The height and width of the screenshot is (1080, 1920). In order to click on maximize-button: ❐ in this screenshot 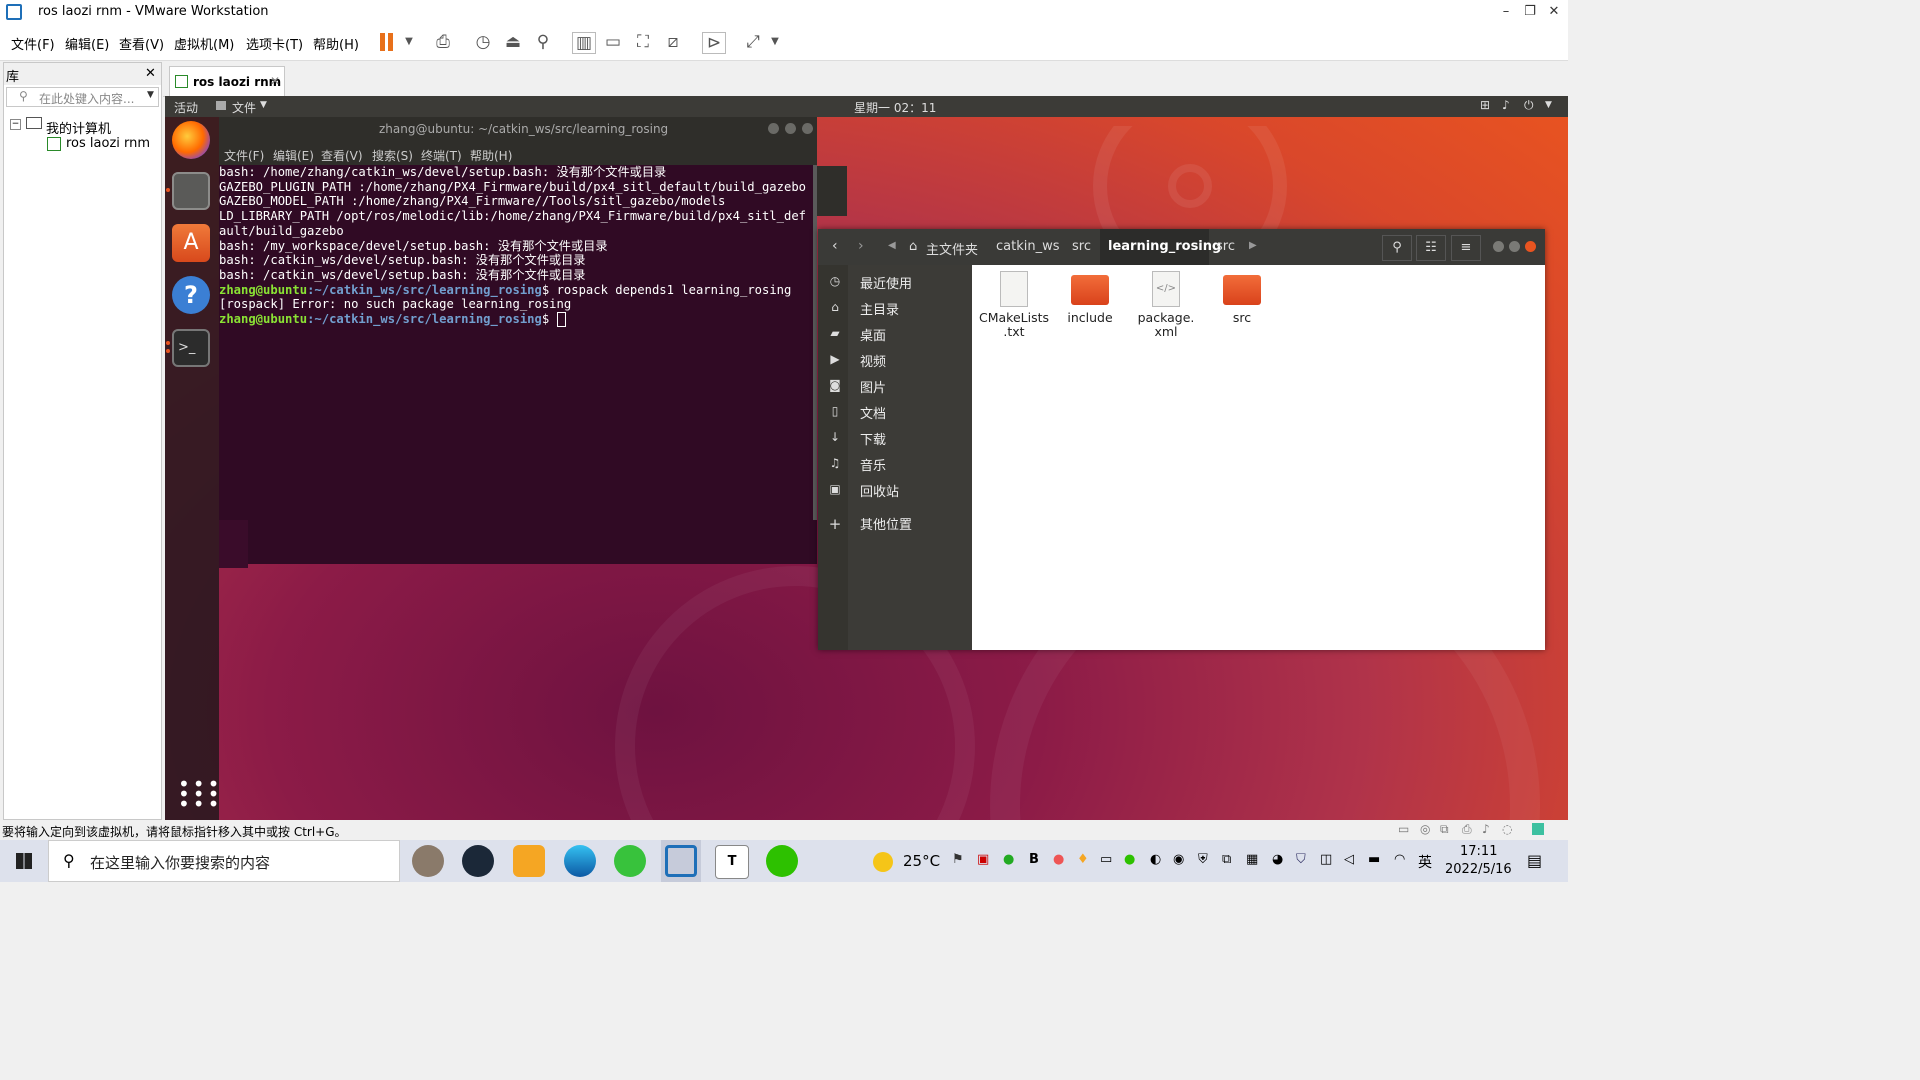, I will do `click(1530, 12)`.